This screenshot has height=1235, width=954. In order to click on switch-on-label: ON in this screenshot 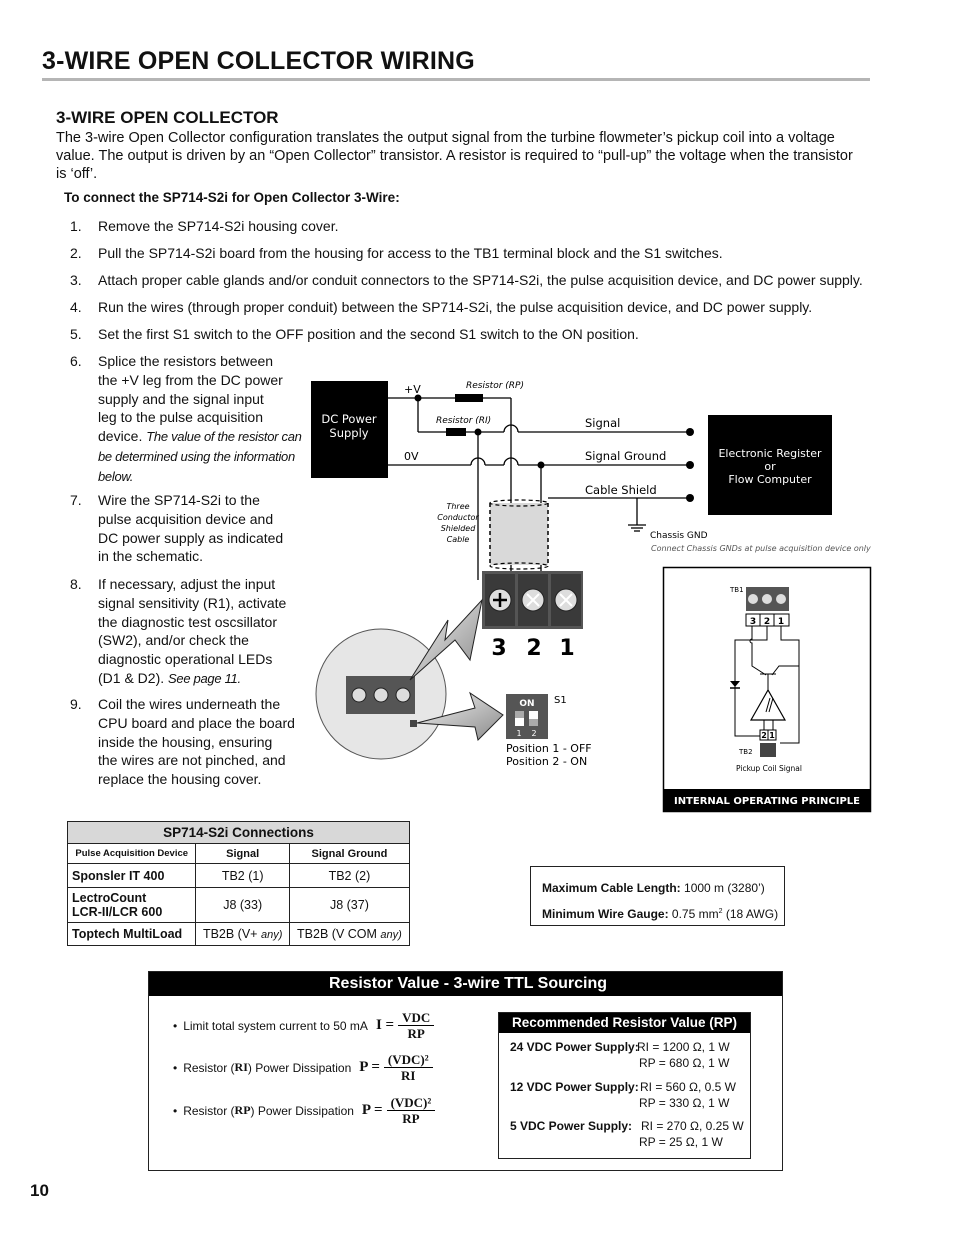, I will do `click(526, 704)`.